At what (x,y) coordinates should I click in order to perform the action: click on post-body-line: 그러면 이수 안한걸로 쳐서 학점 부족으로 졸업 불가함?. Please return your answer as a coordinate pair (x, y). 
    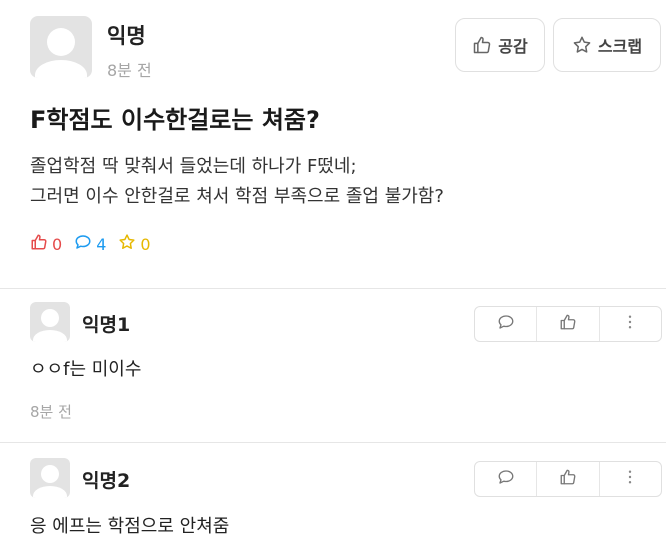
    Looking at the image, I should click on (237, 196).